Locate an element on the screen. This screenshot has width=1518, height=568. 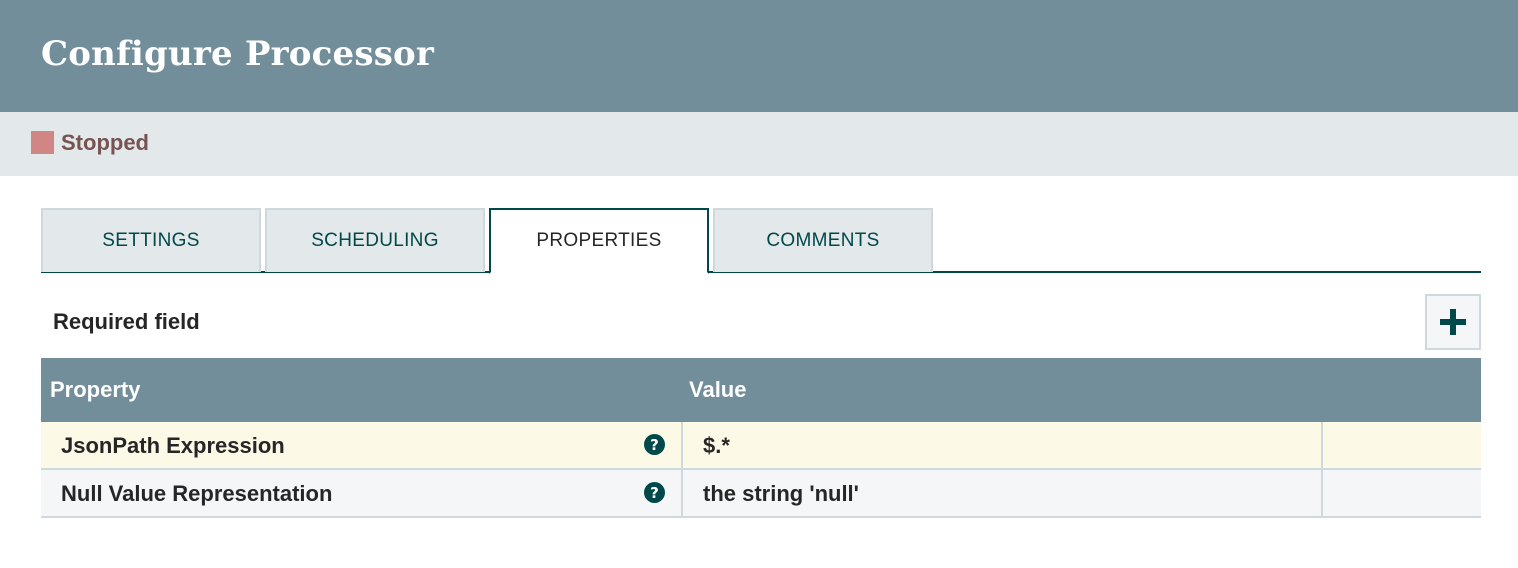
tab-comments: COMMENTS is located at coordinates (823, 240).